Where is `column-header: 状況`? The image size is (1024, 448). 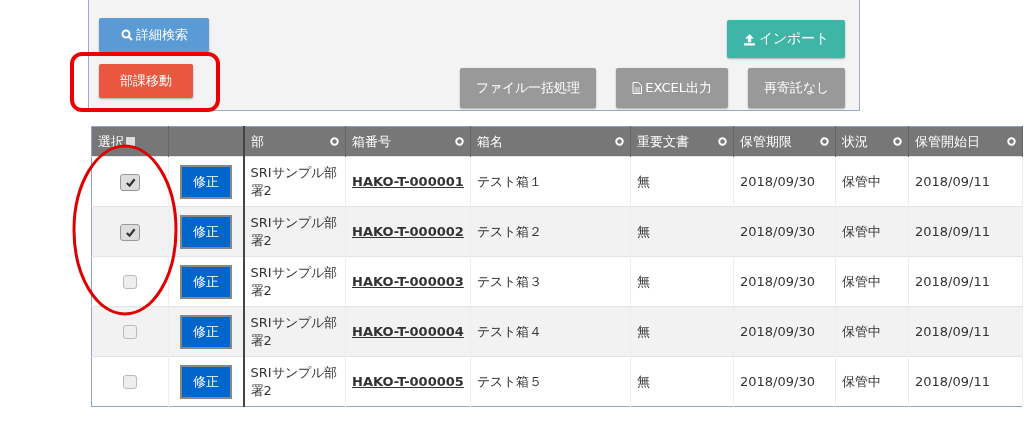
column-header: 状況 is located at coordinates (872, 141).